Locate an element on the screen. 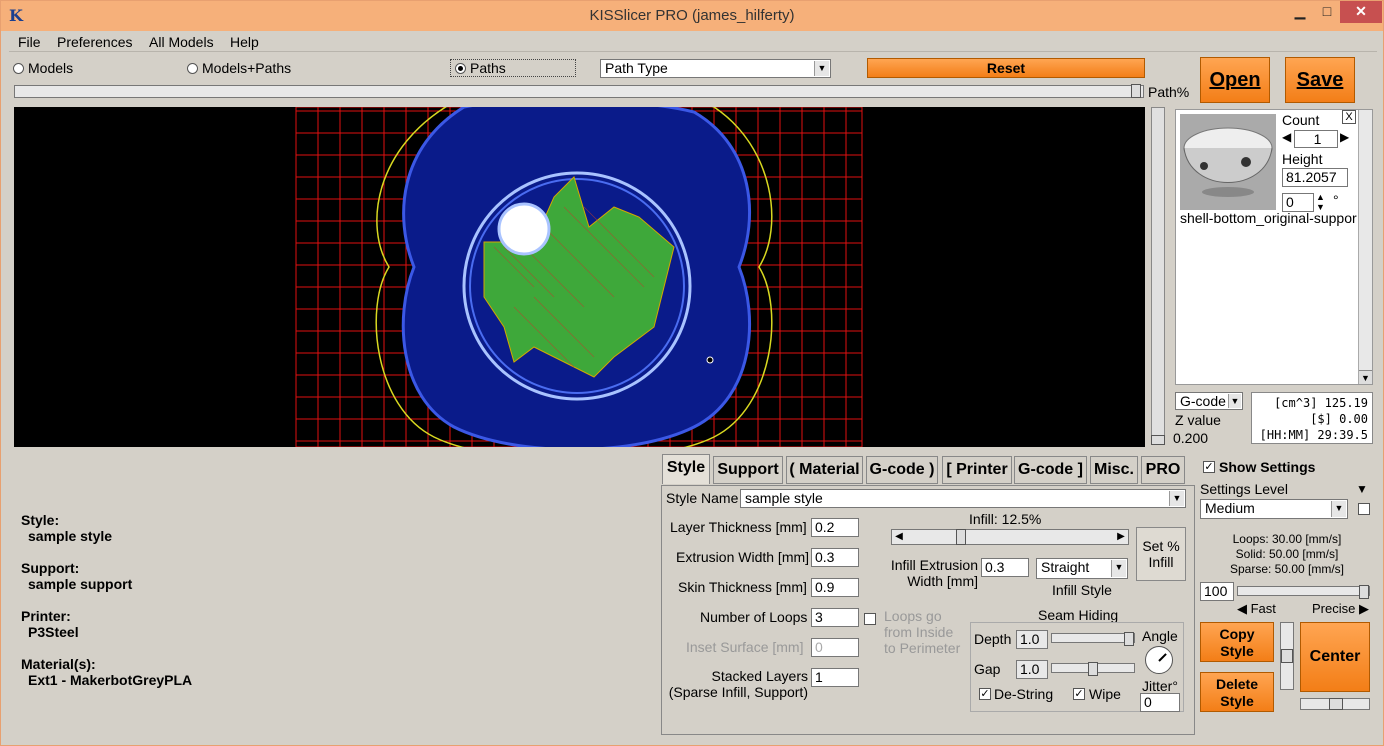 Image resolution: width=1384 pixels, height=746 pixels. reset-button: Reset is located at coordinates (1006, 68).